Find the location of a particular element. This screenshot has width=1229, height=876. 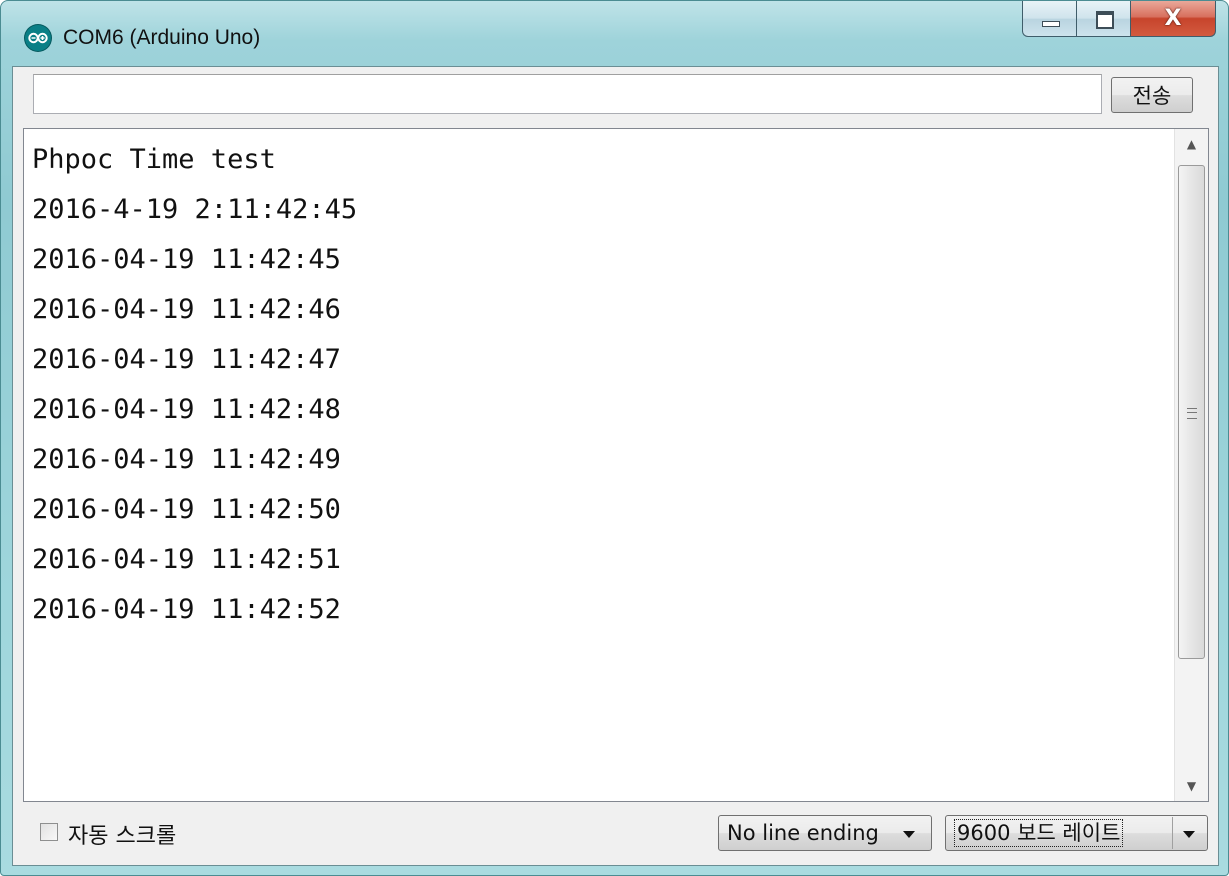

caption-buttons: X is located at coordinates (1119, 21).